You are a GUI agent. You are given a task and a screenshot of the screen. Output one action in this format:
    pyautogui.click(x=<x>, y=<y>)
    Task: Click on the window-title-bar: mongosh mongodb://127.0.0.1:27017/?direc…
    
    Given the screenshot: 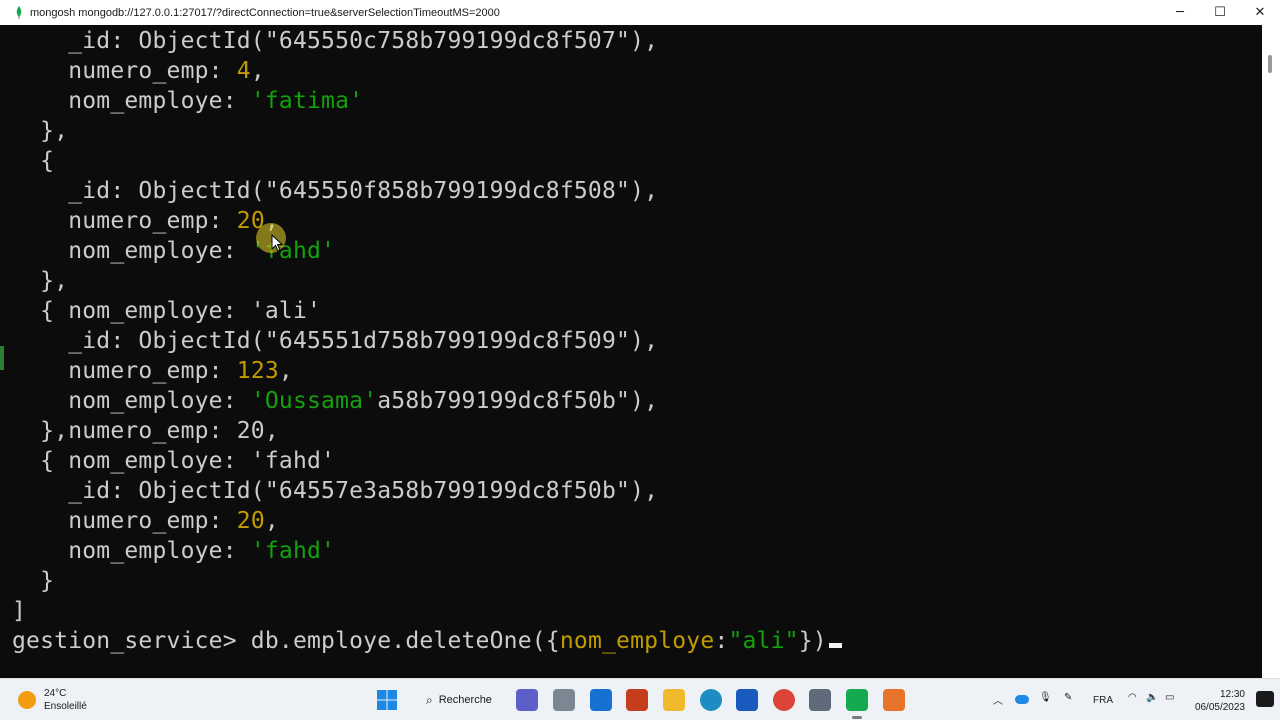 What is the action you would take?
    pyautogui.click(x=640, y=12)
    